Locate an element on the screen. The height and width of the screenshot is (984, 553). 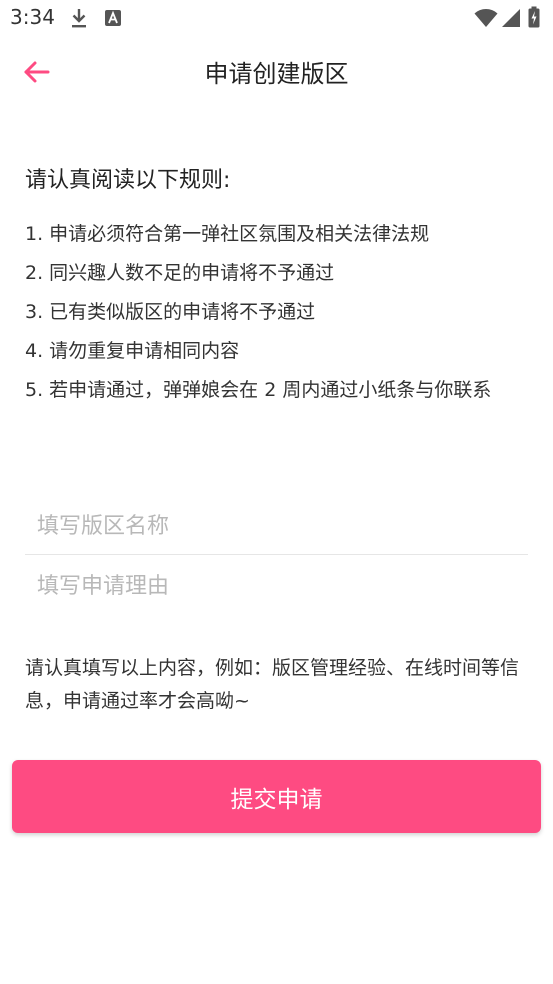
rule-item-1: 1. 申请必须符合第一弹社区氛围及相关法律法规 is located at coordinates (227, 234).